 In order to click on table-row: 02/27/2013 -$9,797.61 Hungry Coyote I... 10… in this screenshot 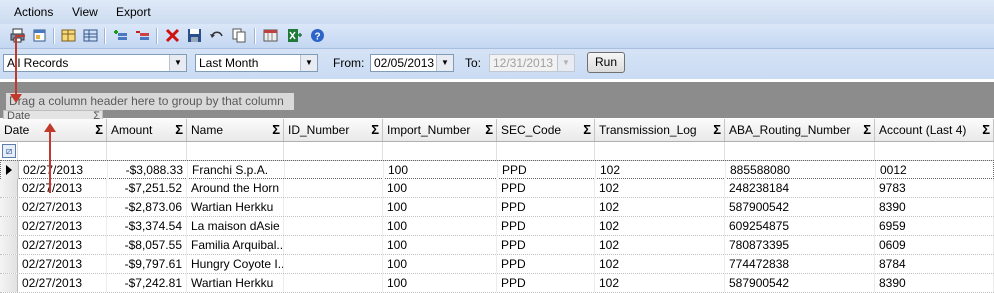, I will do `click(497, 264)`.